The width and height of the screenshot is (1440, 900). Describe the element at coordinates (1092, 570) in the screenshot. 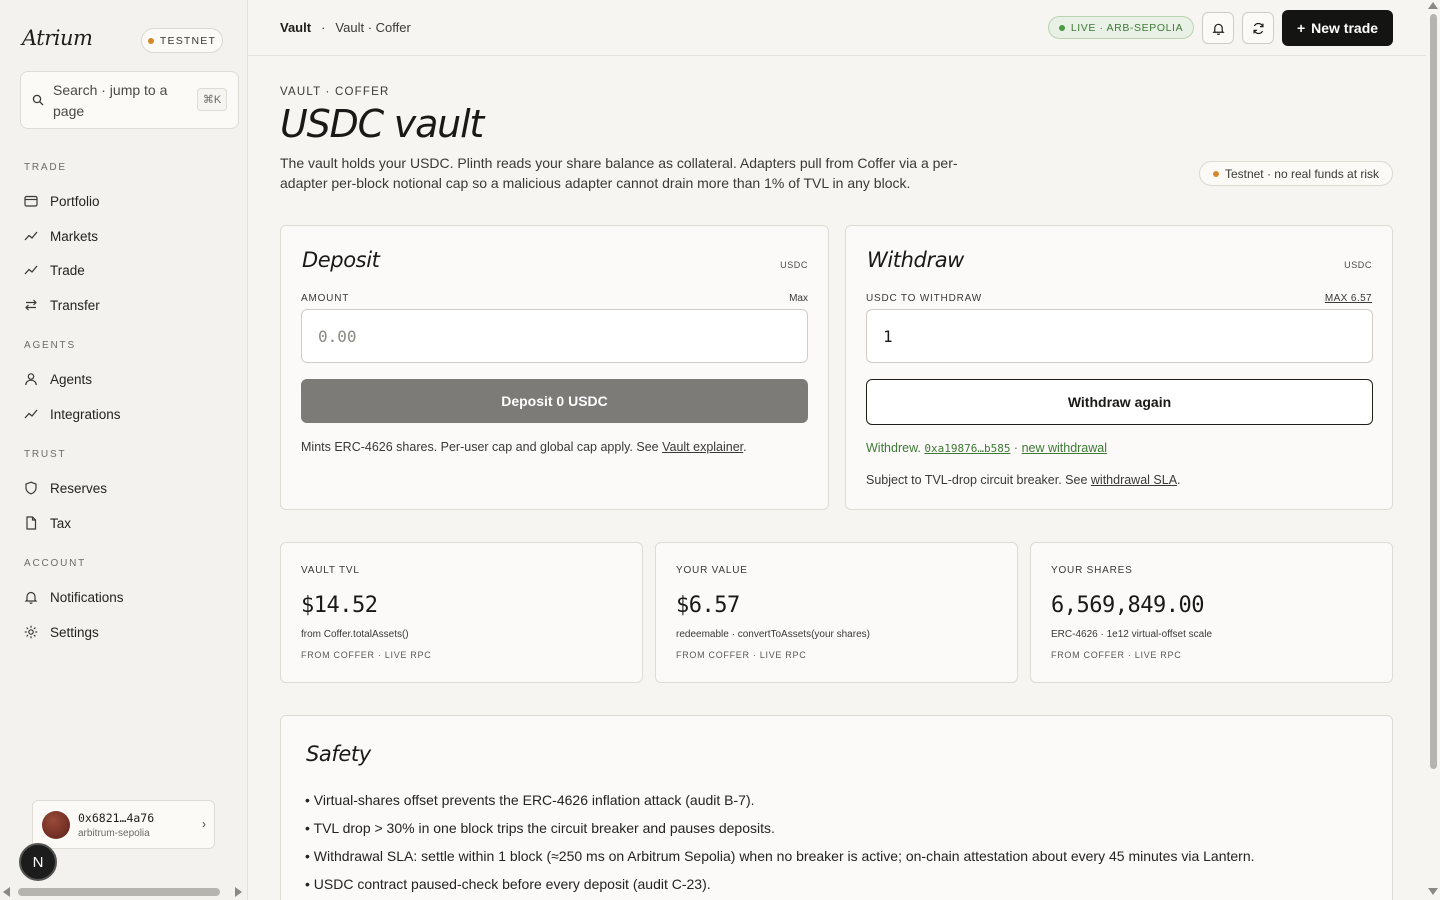

I see `stat-label: YOUR SHARES` at that location.